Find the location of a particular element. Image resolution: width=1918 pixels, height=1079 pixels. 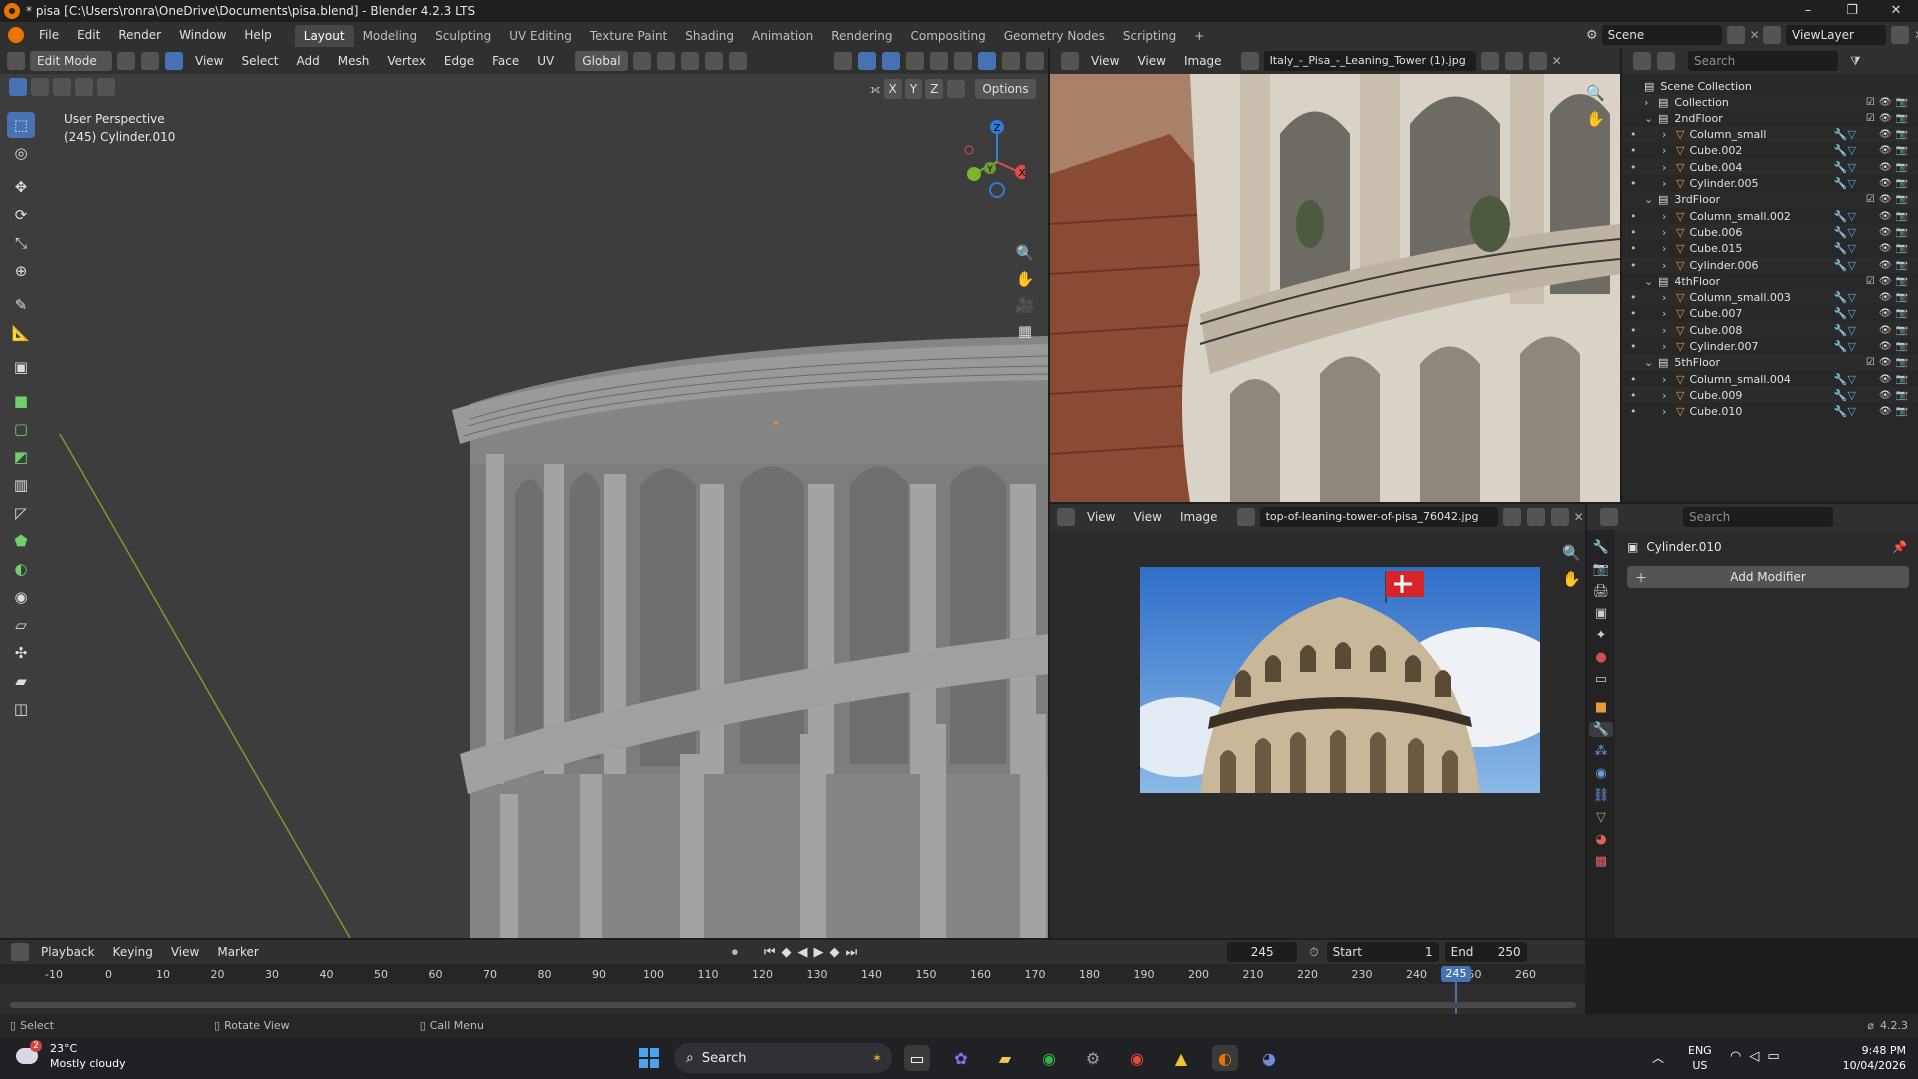

menu-vertex: Vertex is located at coordinates (406, 61).